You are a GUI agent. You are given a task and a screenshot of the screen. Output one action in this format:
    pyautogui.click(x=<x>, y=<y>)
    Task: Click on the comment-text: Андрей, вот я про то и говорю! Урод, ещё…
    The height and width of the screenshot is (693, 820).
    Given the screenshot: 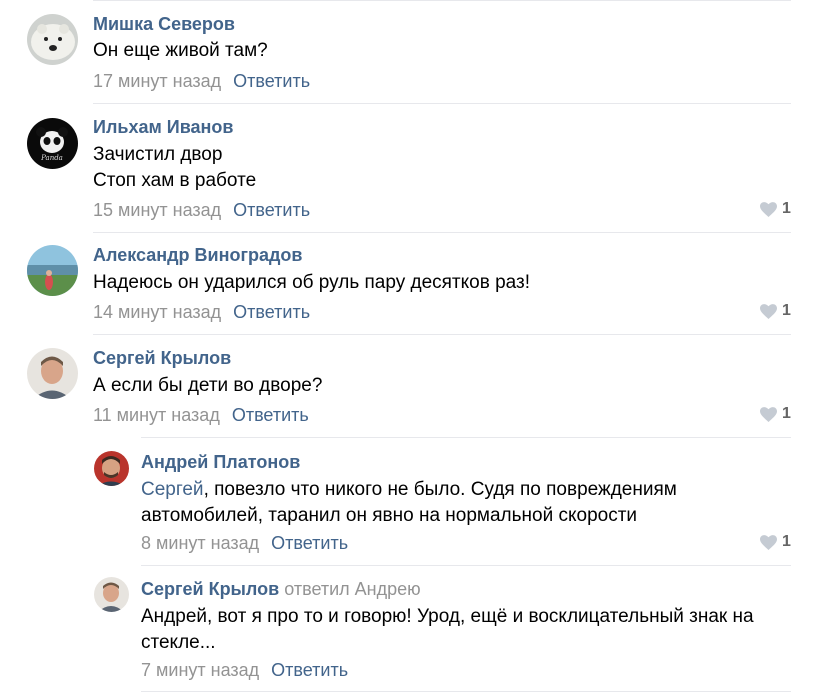 What is the action you would take?
    pyautogui.click(x=447, y=630)
    